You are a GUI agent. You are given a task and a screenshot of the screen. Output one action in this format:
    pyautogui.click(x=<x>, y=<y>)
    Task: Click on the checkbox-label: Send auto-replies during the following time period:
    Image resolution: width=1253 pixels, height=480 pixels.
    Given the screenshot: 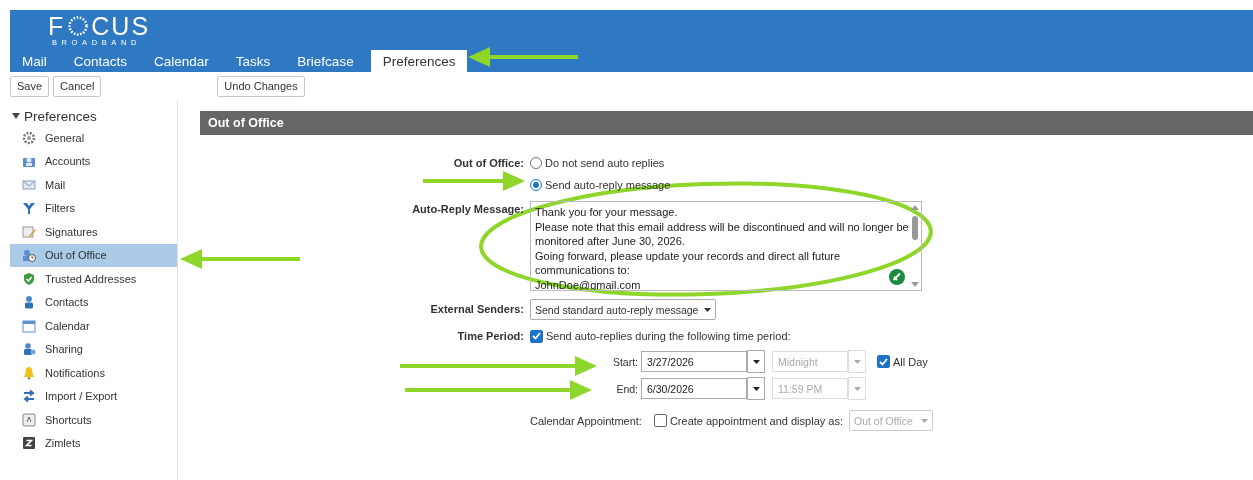 What is the action you would take?
    pyautogui.click(x=668, y=336)
    